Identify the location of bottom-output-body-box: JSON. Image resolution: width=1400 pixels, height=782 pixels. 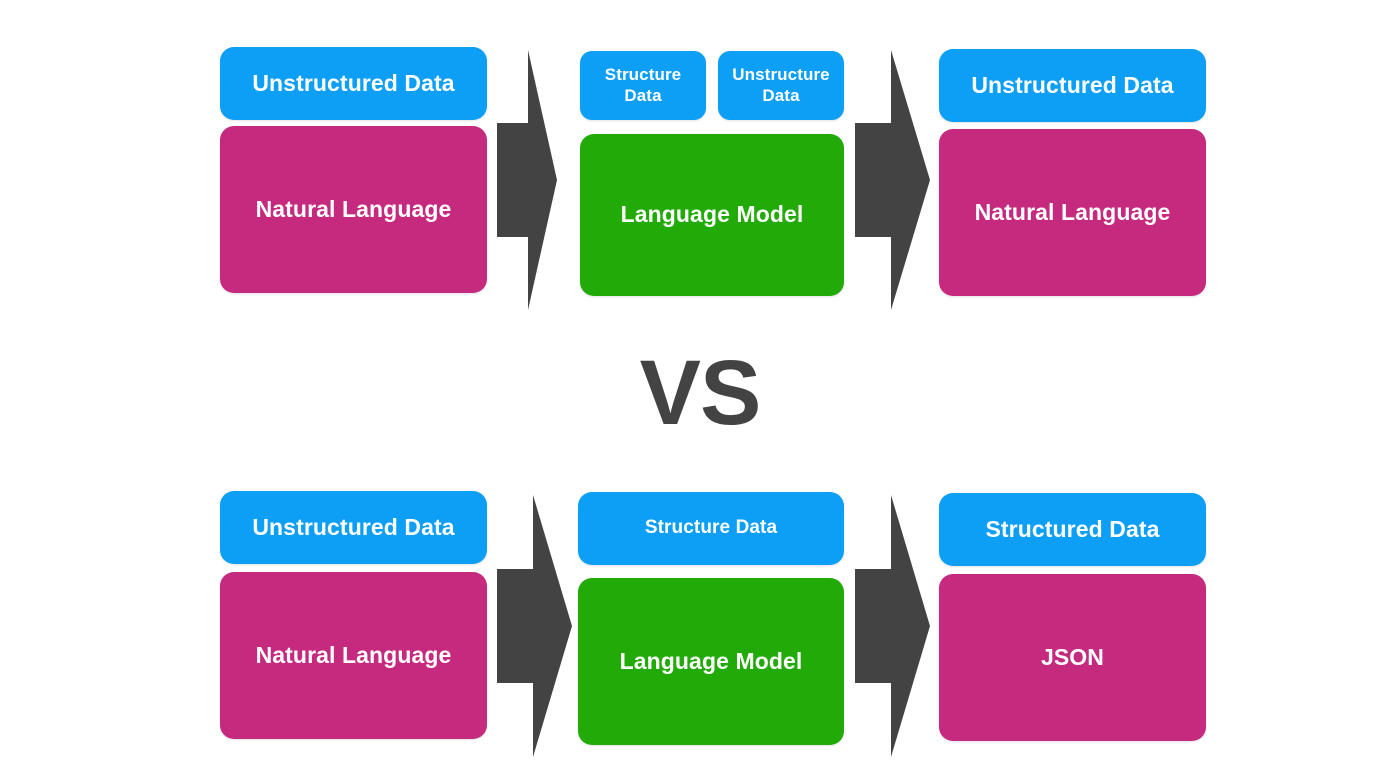
(1072, 657).